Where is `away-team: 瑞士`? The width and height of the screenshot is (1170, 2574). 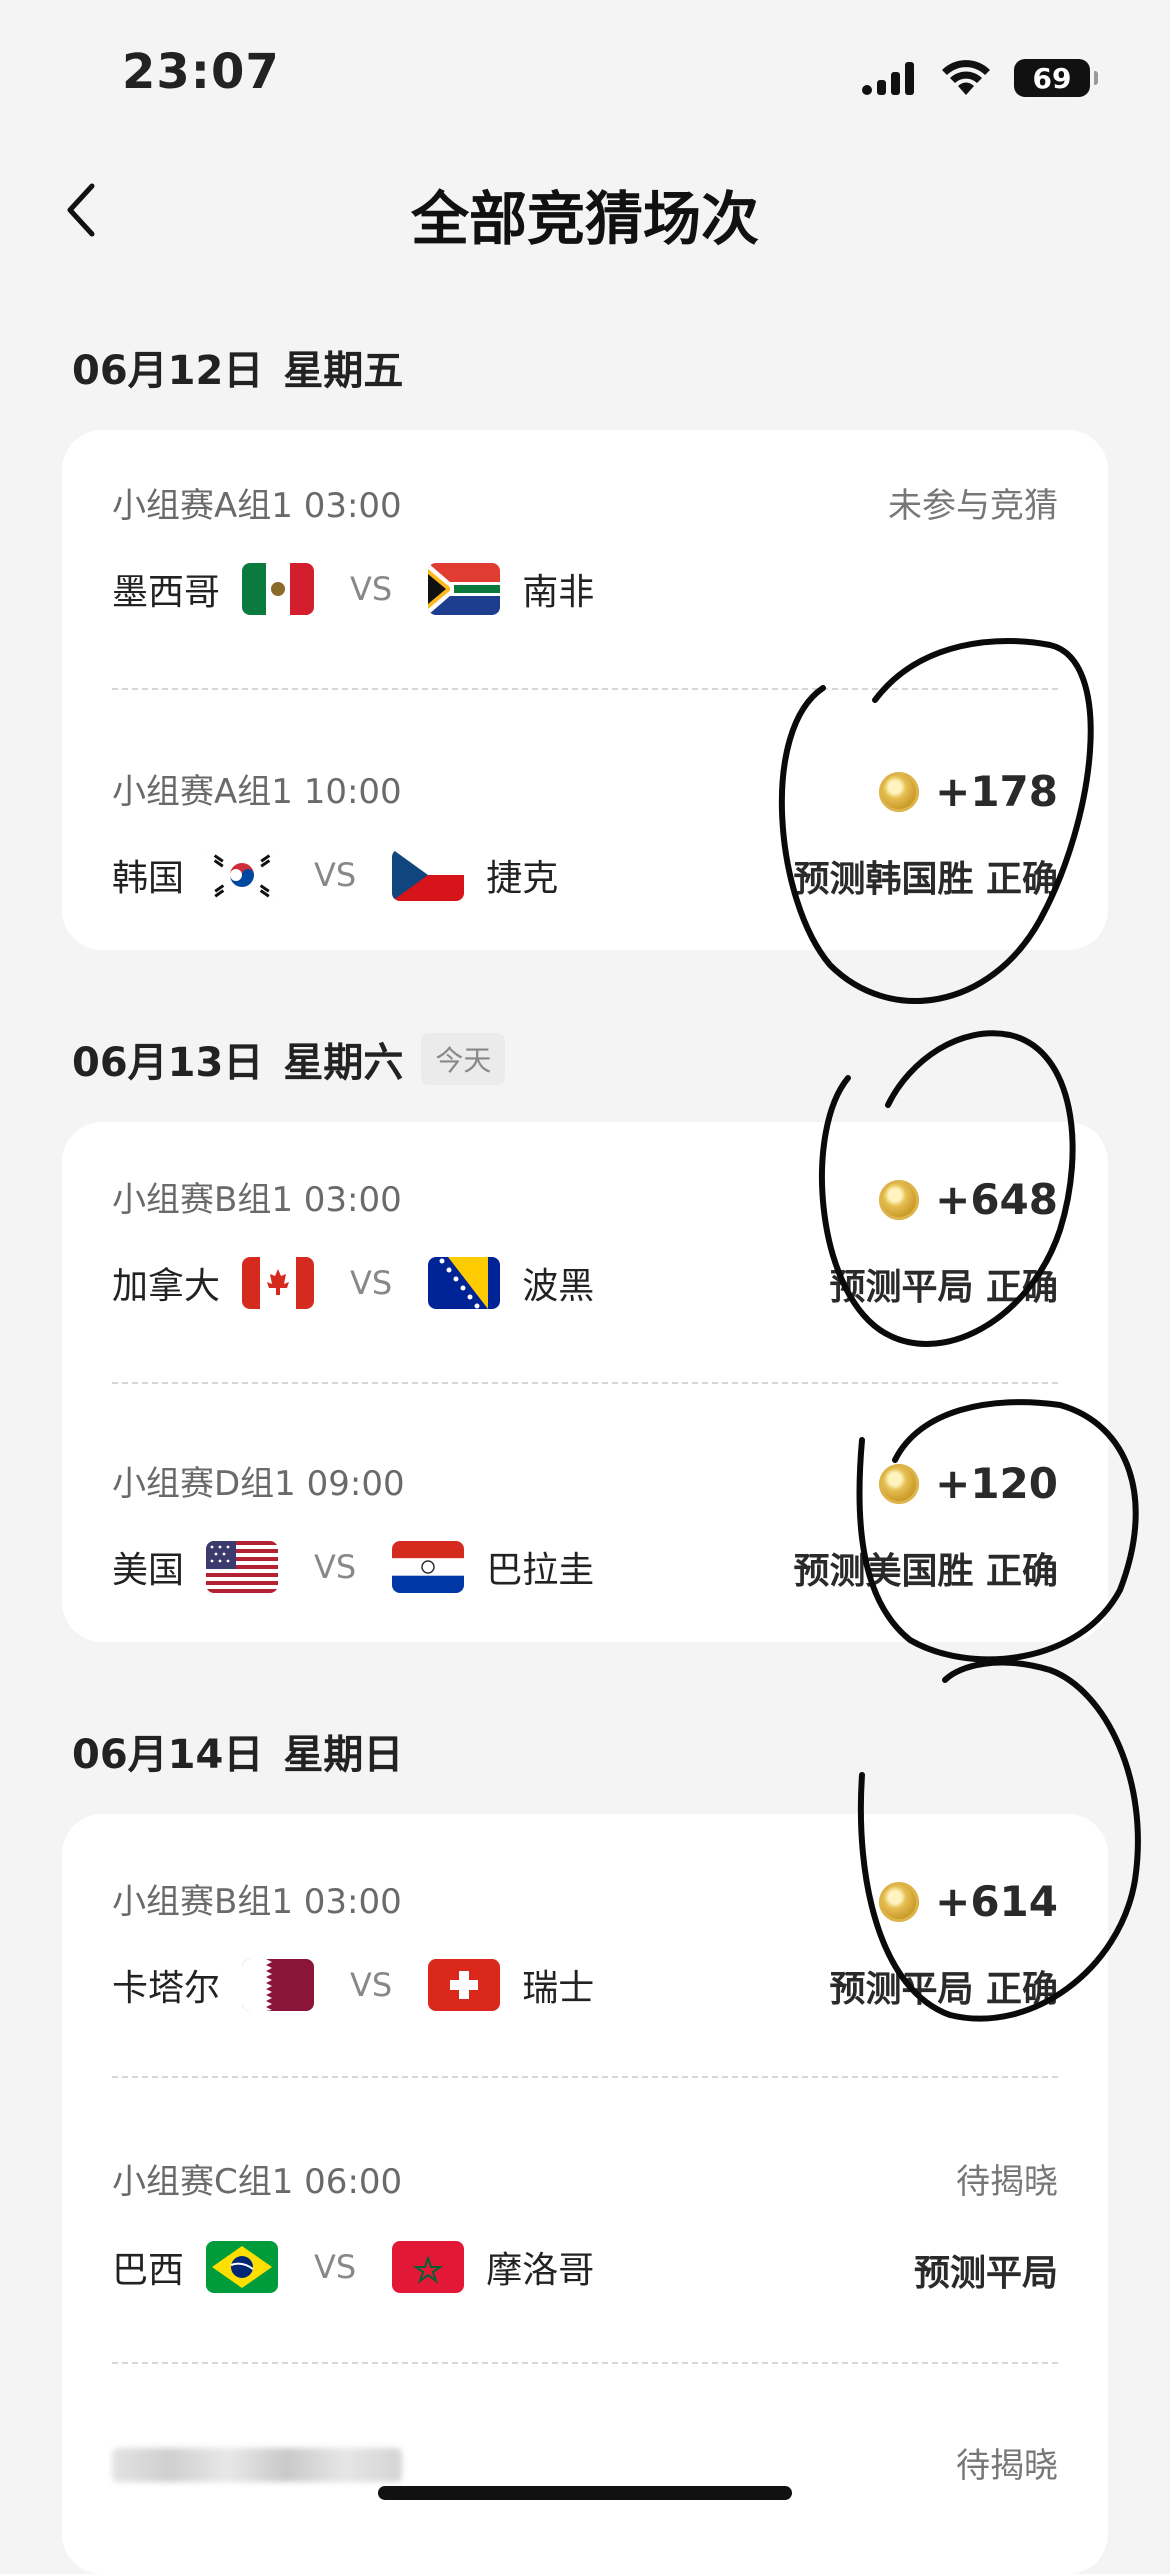 away-team: 瑞士 is located at coordinates (558, 1988).